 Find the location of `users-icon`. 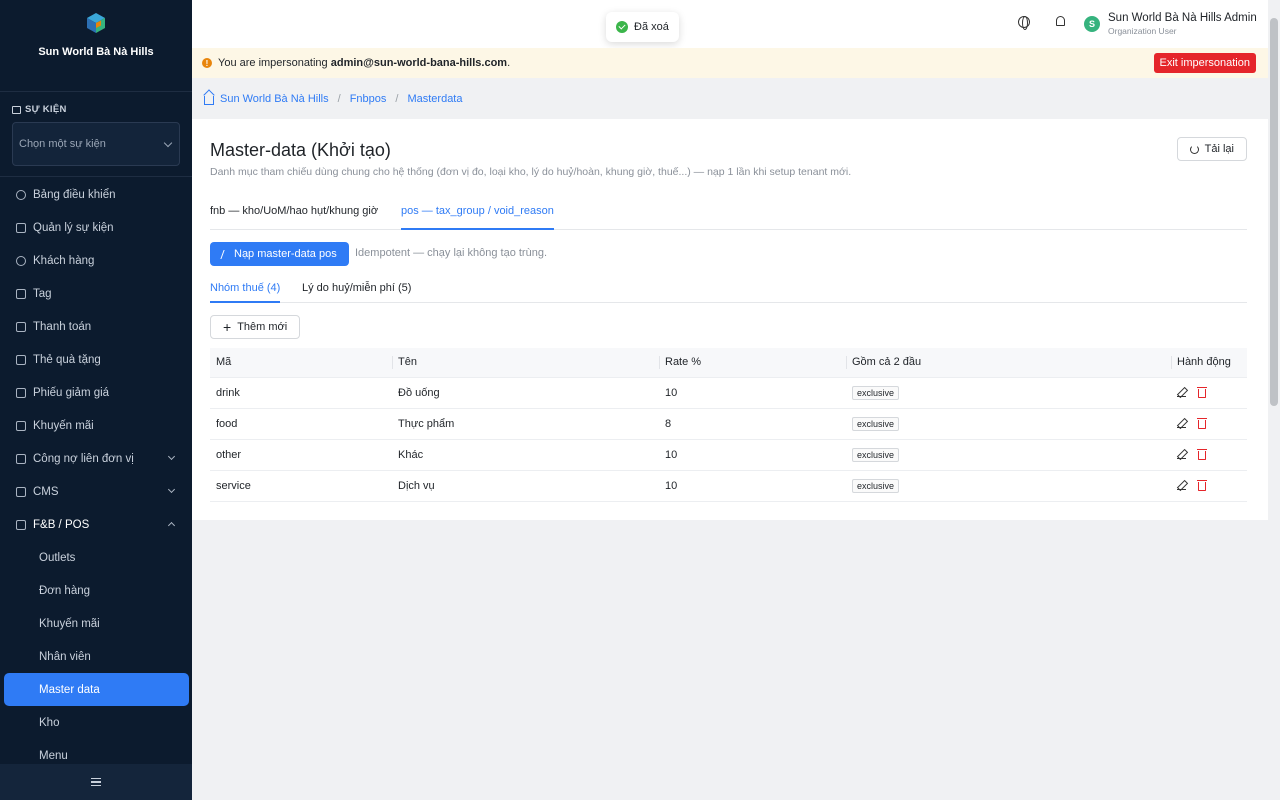

users-icon is located at coordinates (21, 260).